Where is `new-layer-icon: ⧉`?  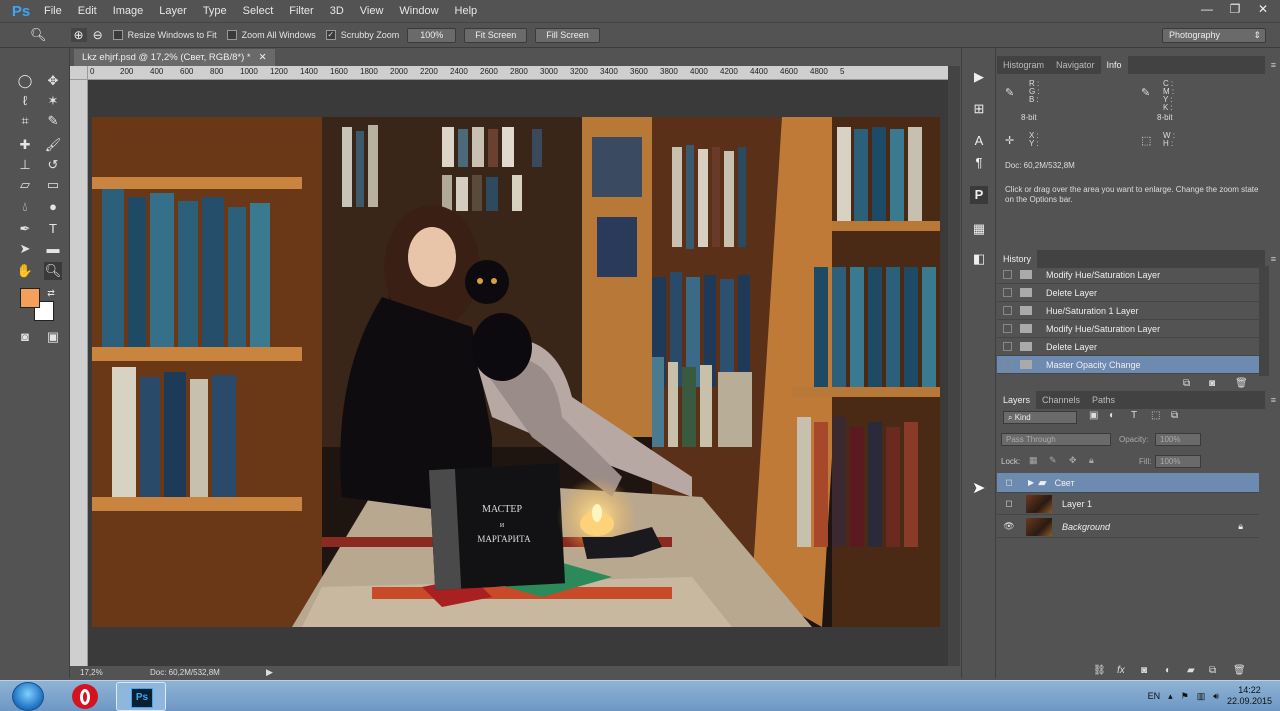 new-layer-icon: ⧉ is located at coordinates (1212, 670).